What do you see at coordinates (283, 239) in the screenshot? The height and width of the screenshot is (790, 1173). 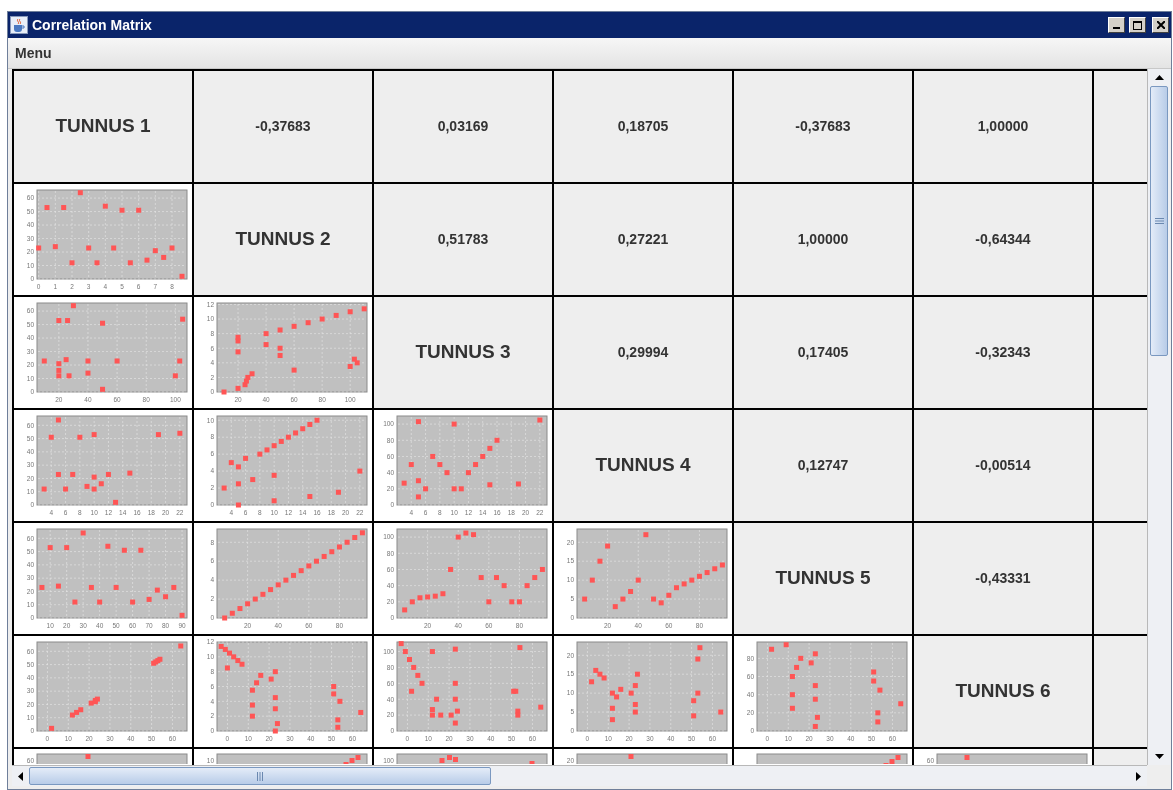 I see `variable-label: TUNNUS 2` at bounding box center [283, 239].